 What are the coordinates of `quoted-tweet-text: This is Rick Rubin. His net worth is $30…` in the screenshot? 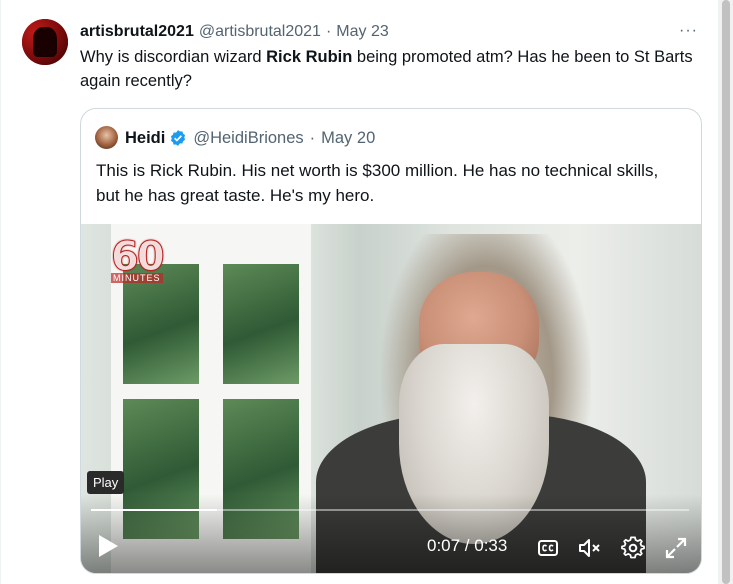 It's located at (377, 183).